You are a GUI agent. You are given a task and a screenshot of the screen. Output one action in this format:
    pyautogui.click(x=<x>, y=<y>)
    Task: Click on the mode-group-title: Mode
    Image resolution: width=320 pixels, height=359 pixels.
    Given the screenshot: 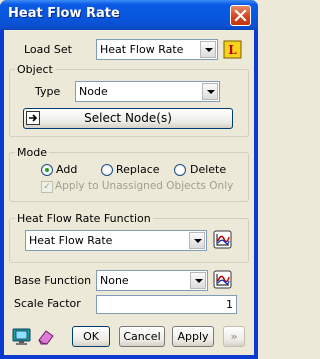 What is the action you would take?
    pyautogui.click(x=32, y=152)
    